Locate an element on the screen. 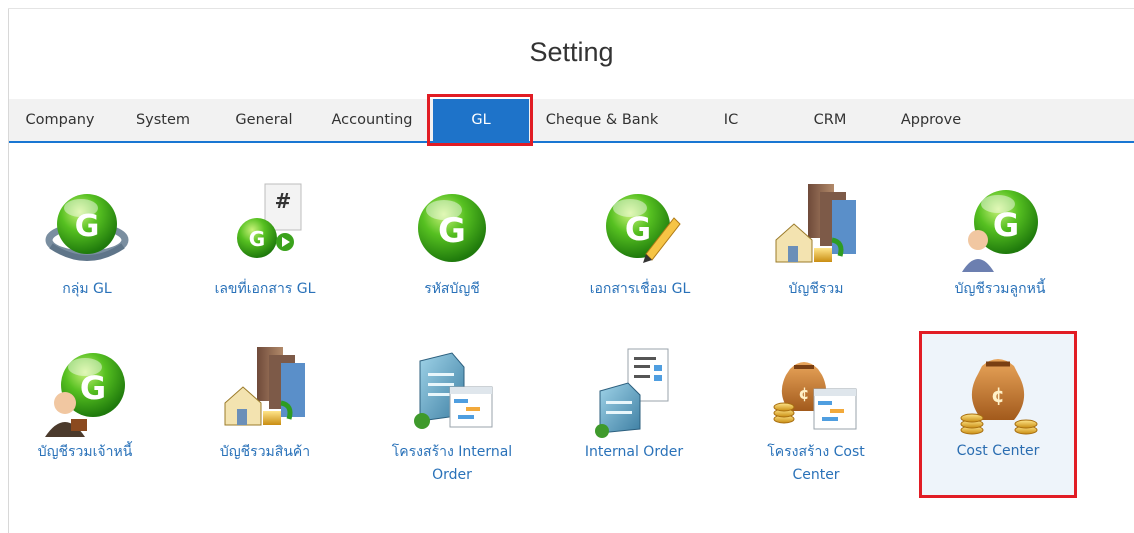 Image resolution: width=1134 pixels, height=533 pixels. tab-gl: GL is located at coordinates (481, 120).